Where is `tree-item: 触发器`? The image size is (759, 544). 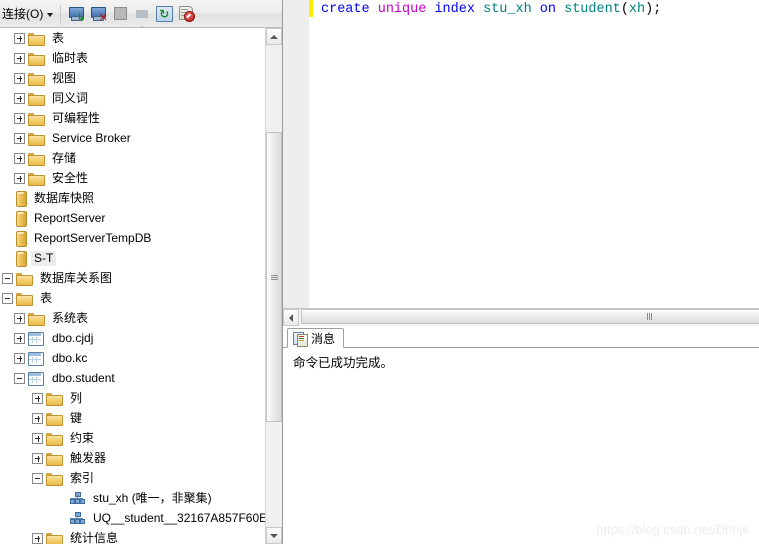 tree-item: 触发器 is located at coordinates (131, 458).